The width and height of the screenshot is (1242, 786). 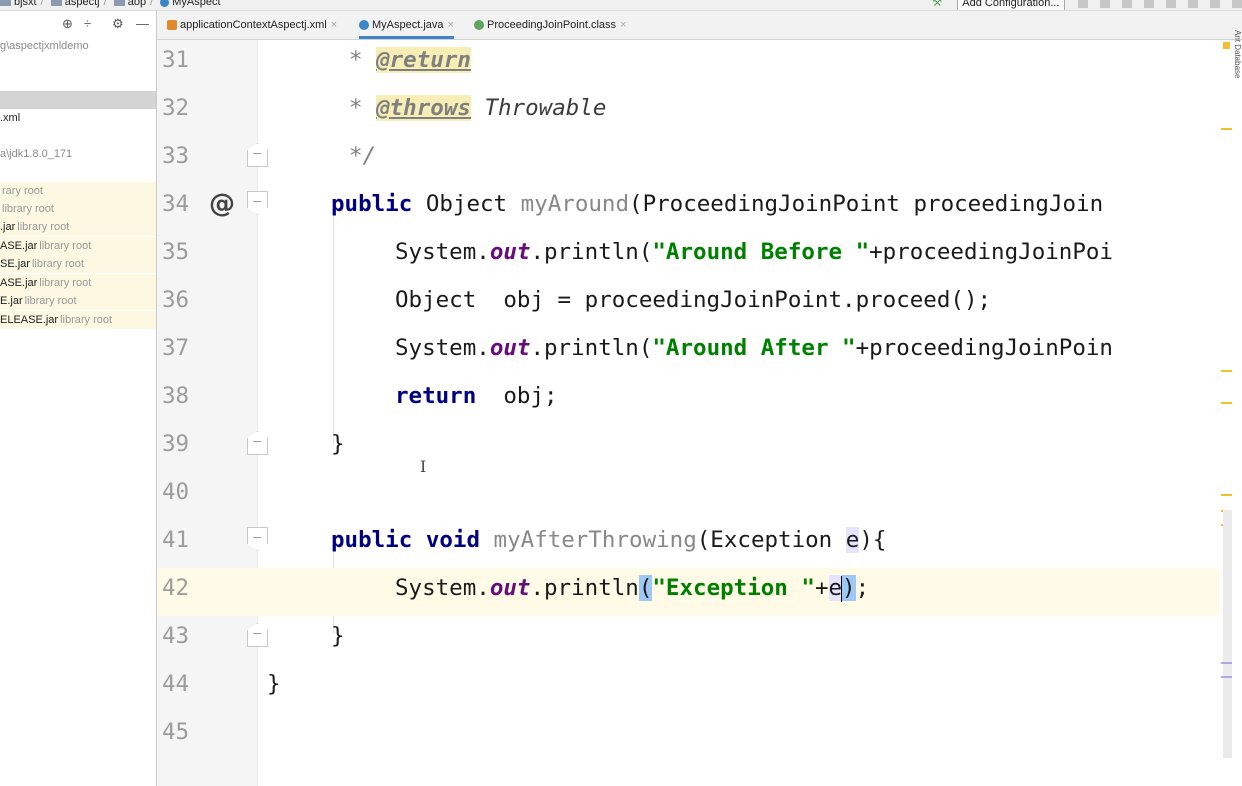 What do you see at coordinates (78, 100) in the screenshot?
I see `tree-item` at bounding box center [78, 100].